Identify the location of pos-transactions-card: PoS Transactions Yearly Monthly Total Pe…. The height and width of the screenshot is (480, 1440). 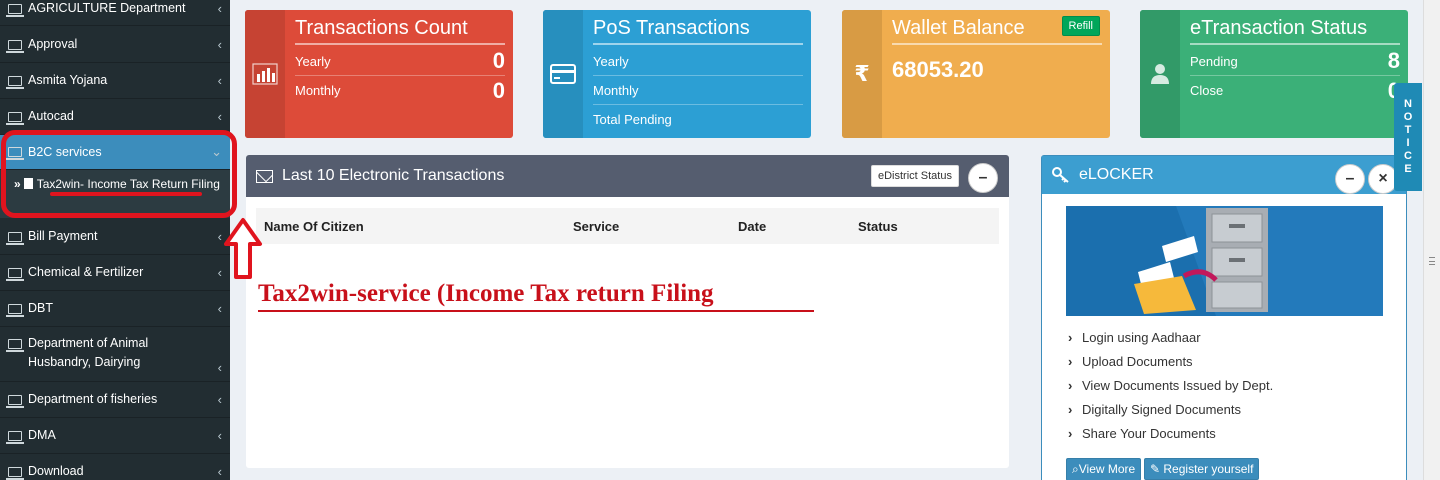
(677, 74).